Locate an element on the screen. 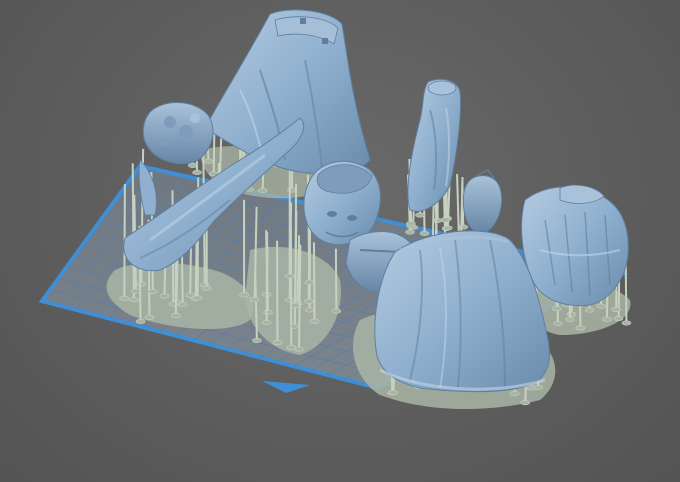 The height and width of the screenshot is (482, 680). hand-part is located at coordinates (482, 201).